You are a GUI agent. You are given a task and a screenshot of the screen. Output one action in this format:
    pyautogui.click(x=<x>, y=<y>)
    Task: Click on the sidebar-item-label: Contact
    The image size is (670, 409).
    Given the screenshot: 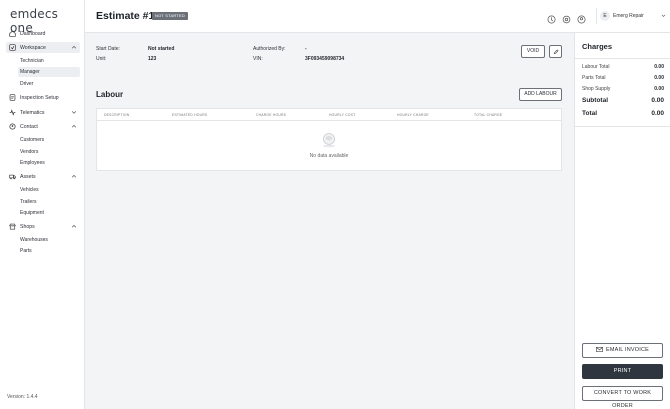 What is the action you would take?
    pyautogui.click(x=29, y=126)
    